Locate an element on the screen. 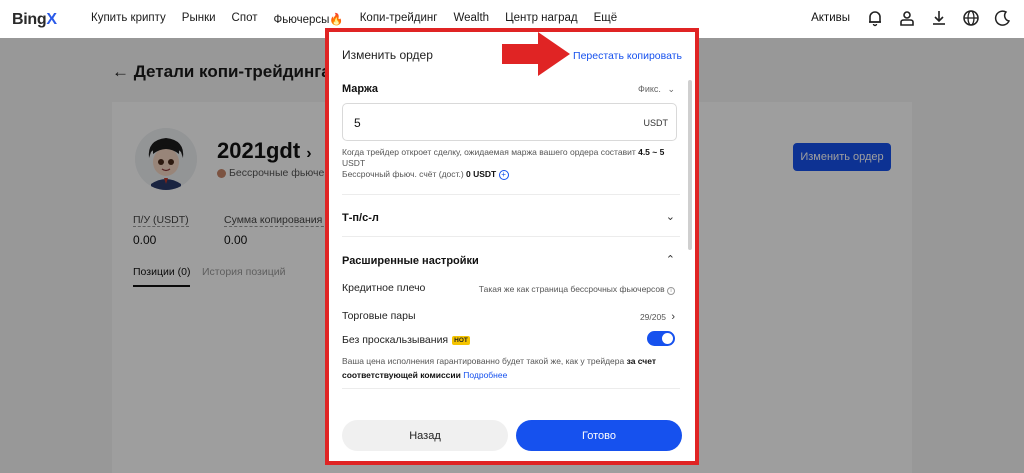  balance-hint: Бессрочный фьюч. счёт (дост.) 0 USDT + is located at coordinates (425, 174).